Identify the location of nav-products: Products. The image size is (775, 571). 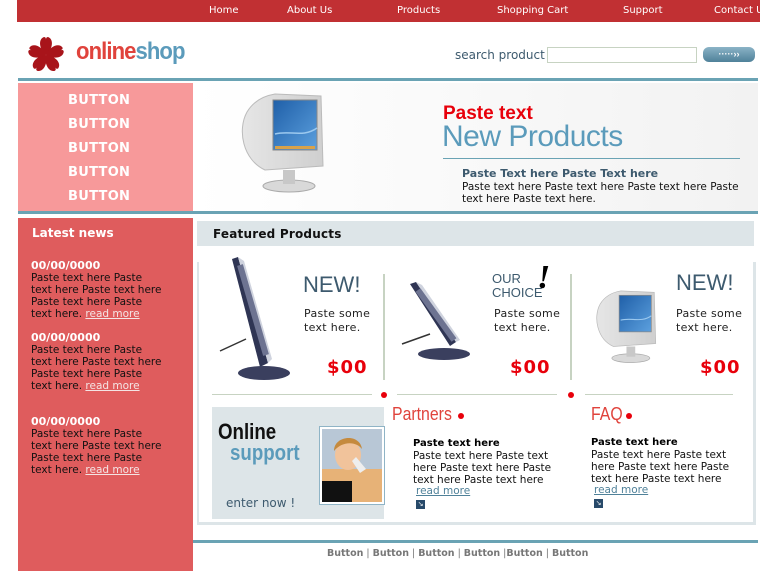
(418, 10).